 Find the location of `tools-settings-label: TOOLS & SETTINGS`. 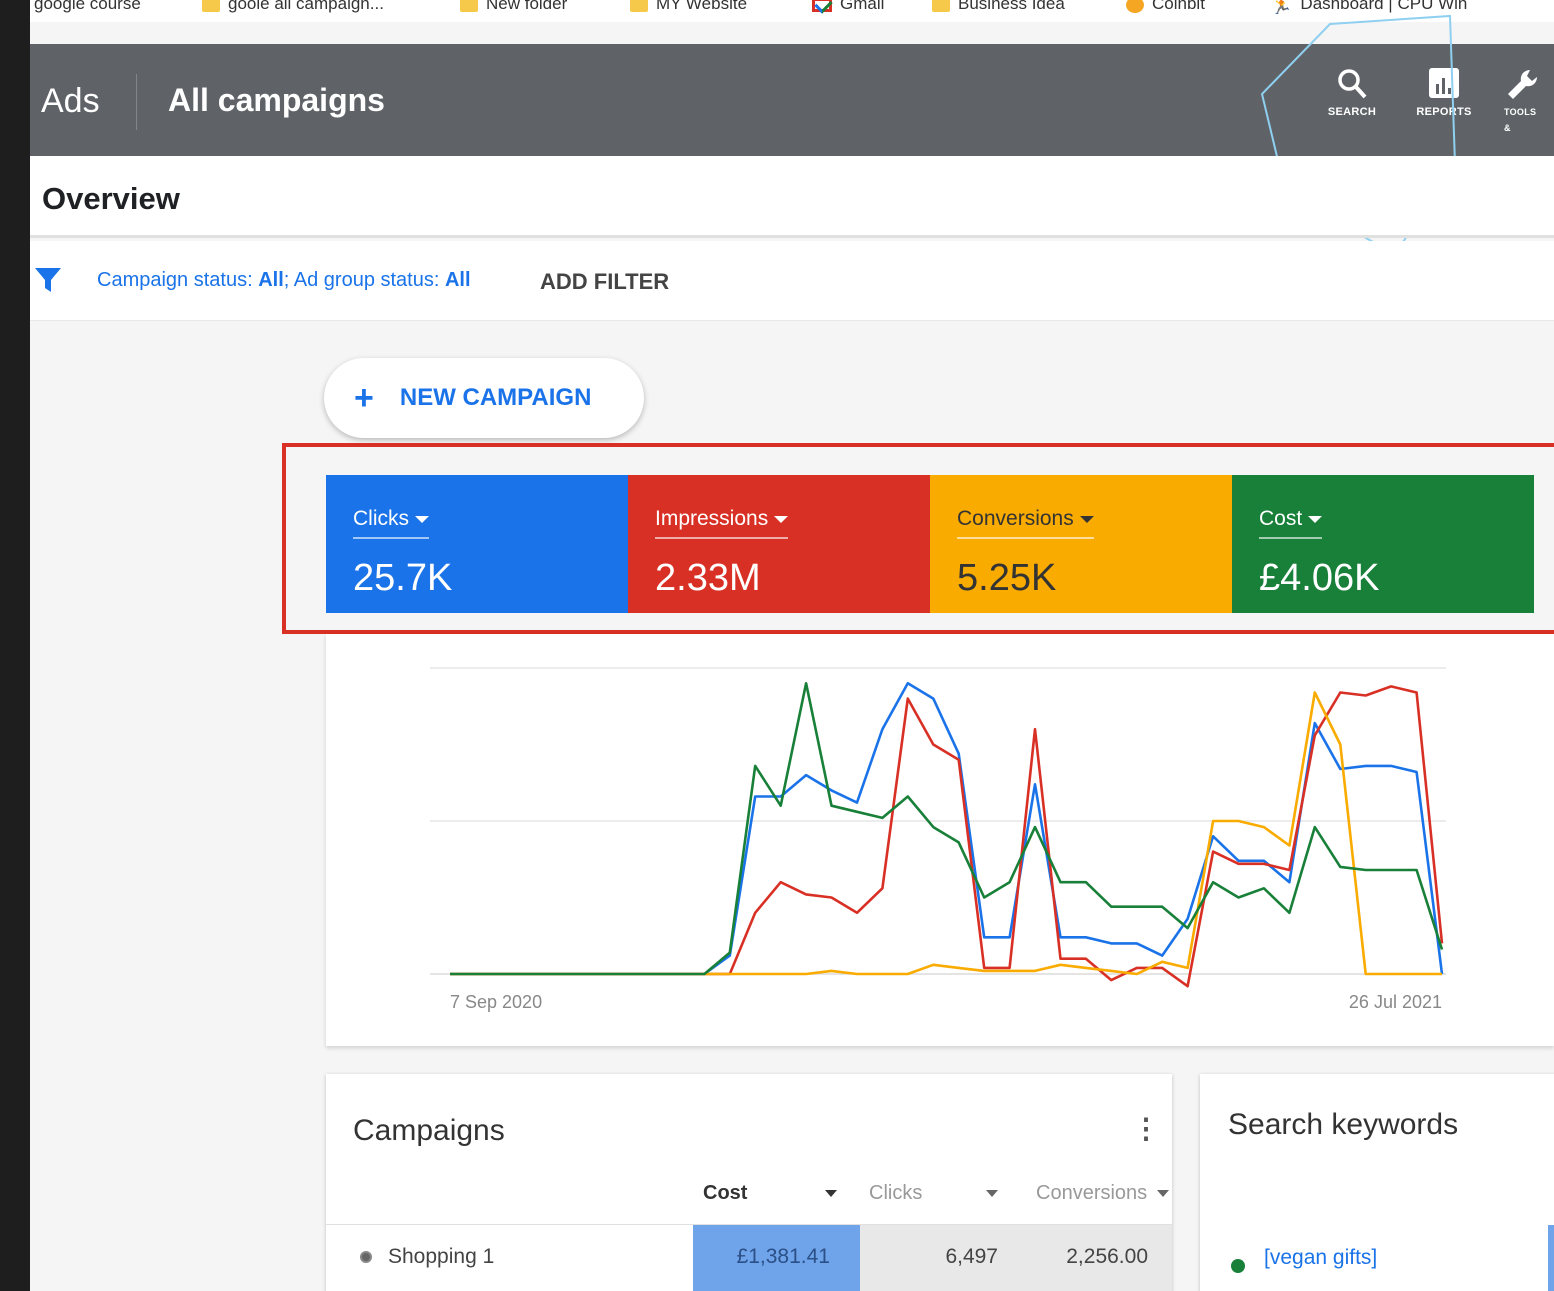

tools-settings-label: TOOLS & SETTINGS is located at coordinates (1520, 120).